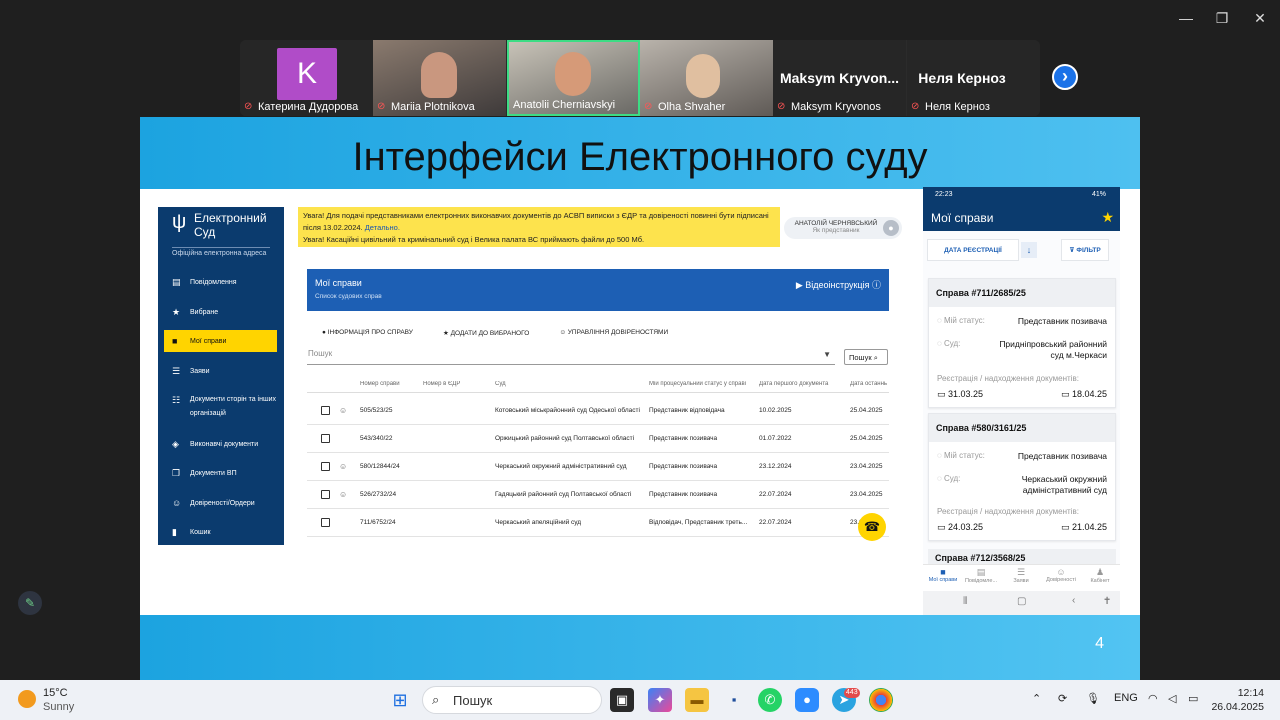  Describe the element at coordinates (1021, 601) in the screenshot. I see `home-icon: ▢` at that location.